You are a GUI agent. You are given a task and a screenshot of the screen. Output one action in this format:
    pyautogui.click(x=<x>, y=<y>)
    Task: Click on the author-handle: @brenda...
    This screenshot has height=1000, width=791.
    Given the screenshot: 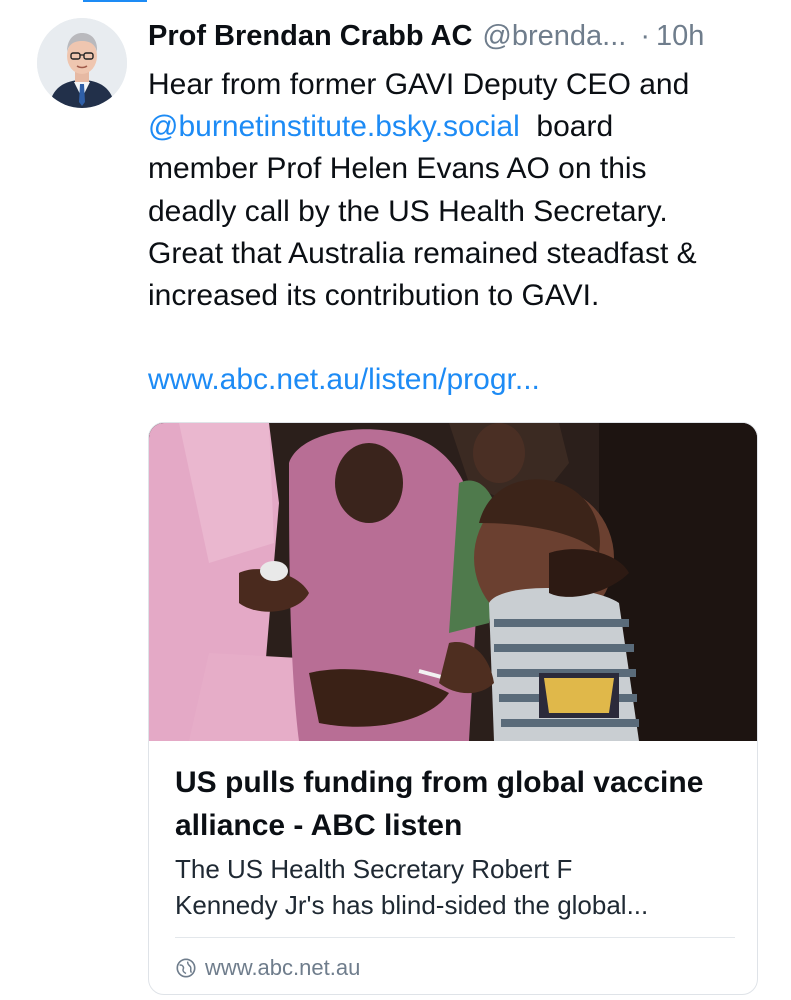 What is the action you would take?
    pyautogui.click(x=554, y=36)
    